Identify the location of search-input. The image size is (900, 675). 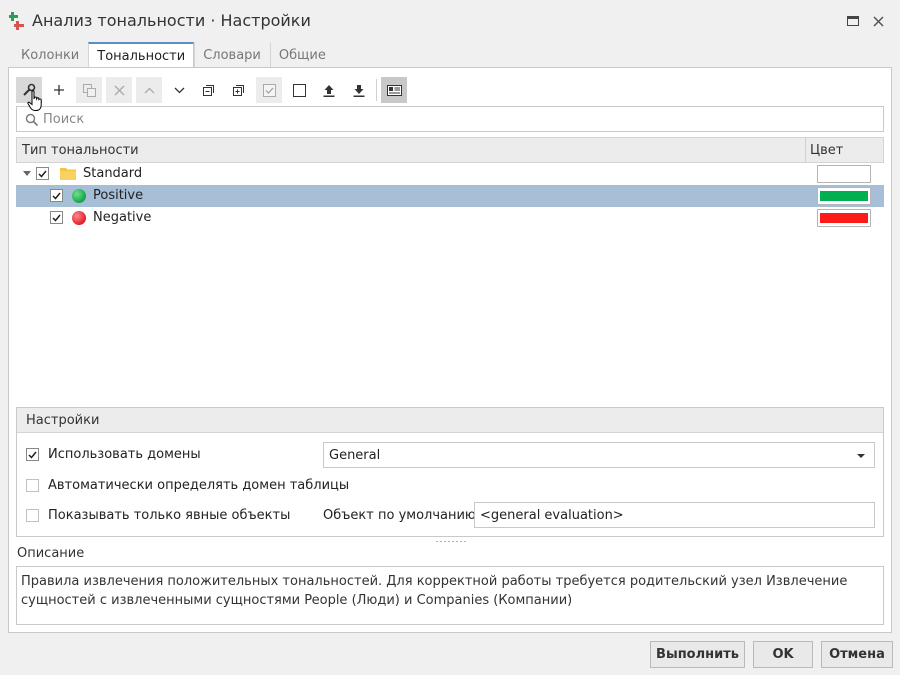
(456, 119).